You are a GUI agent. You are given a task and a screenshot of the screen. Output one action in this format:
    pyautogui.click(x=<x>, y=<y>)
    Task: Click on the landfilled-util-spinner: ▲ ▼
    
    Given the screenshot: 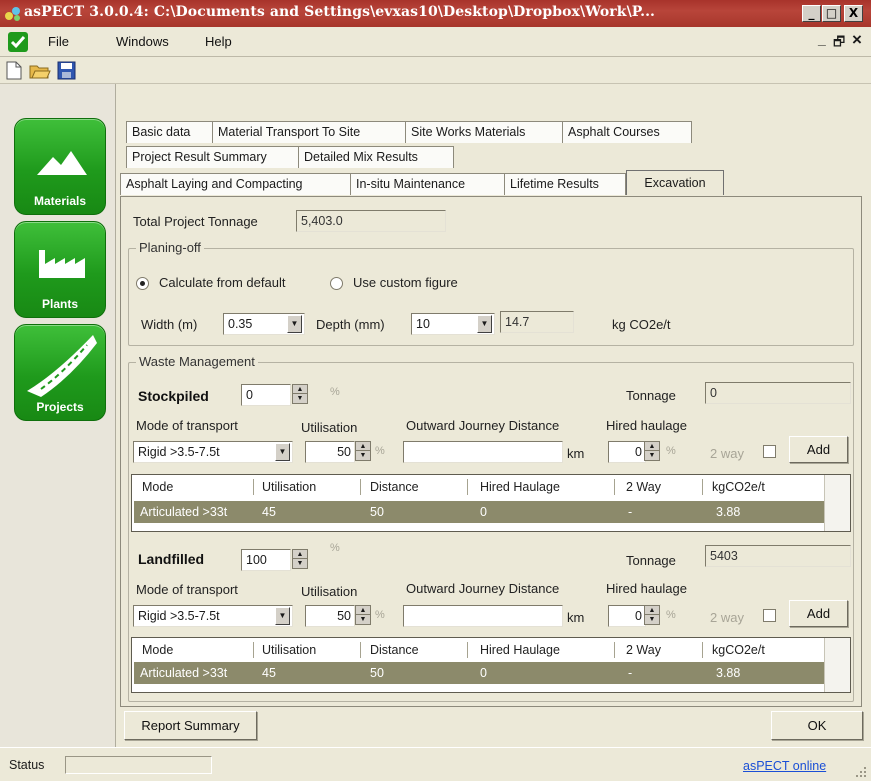 What is the action you would take?
    pyautogui.click(x=363, y=615)
    